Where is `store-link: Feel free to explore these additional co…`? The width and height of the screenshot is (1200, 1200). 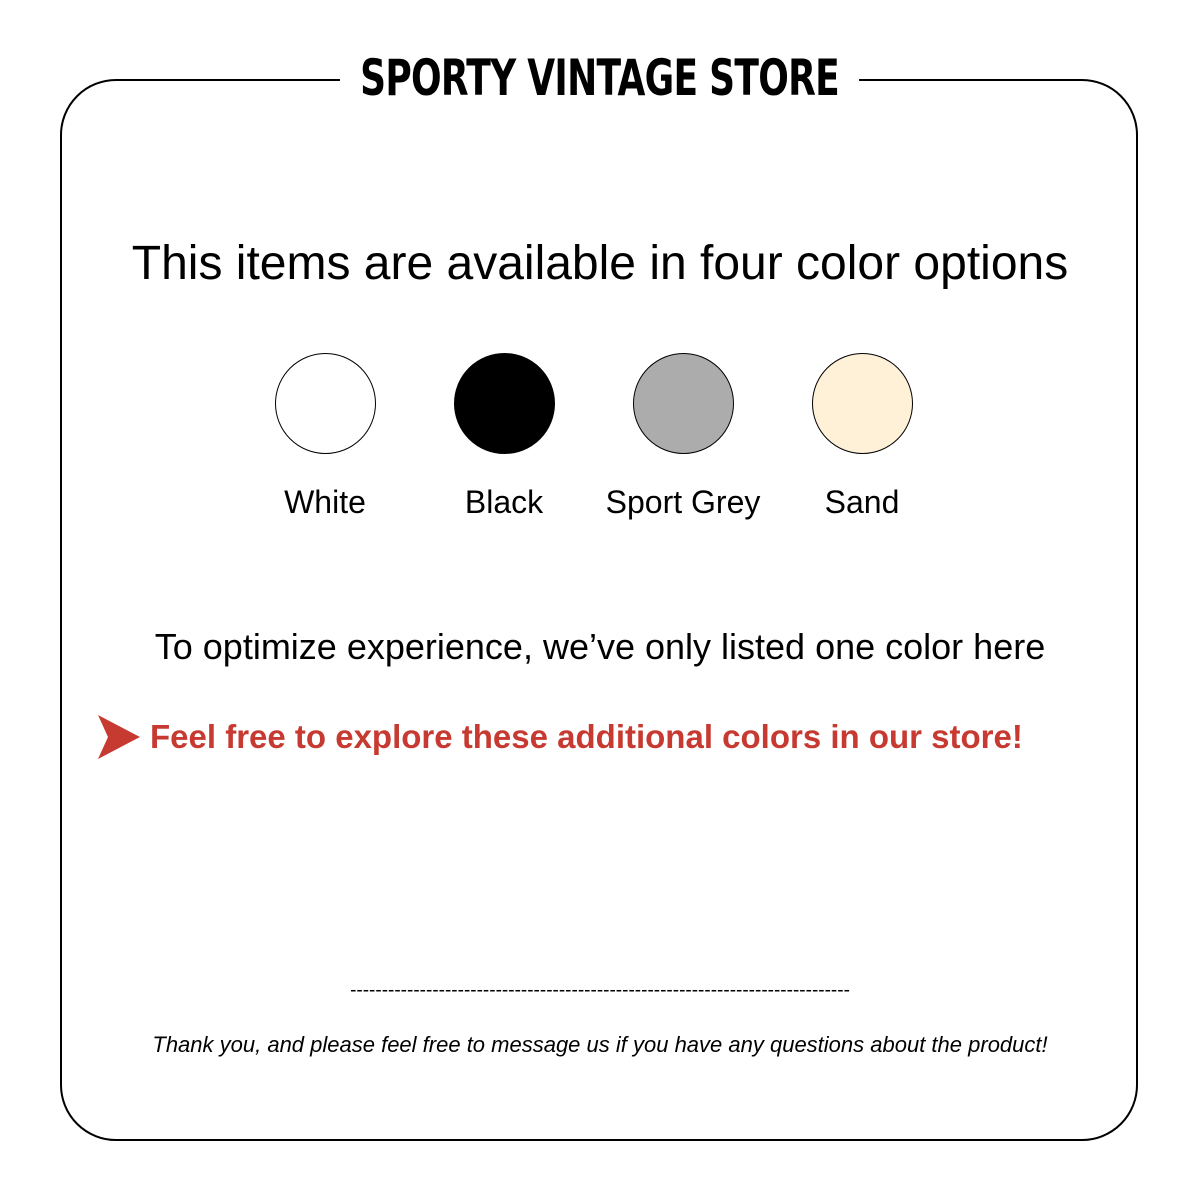 store-link: Feel free to explore these additional co… is located at coordinates (560, 737).